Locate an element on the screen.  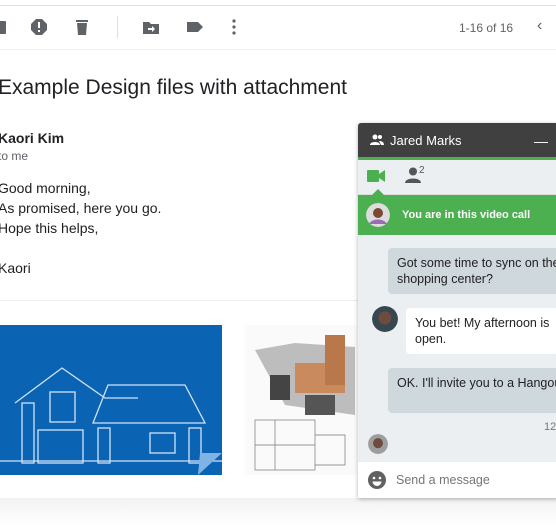
more-icon is located at coordinates (234, 27).